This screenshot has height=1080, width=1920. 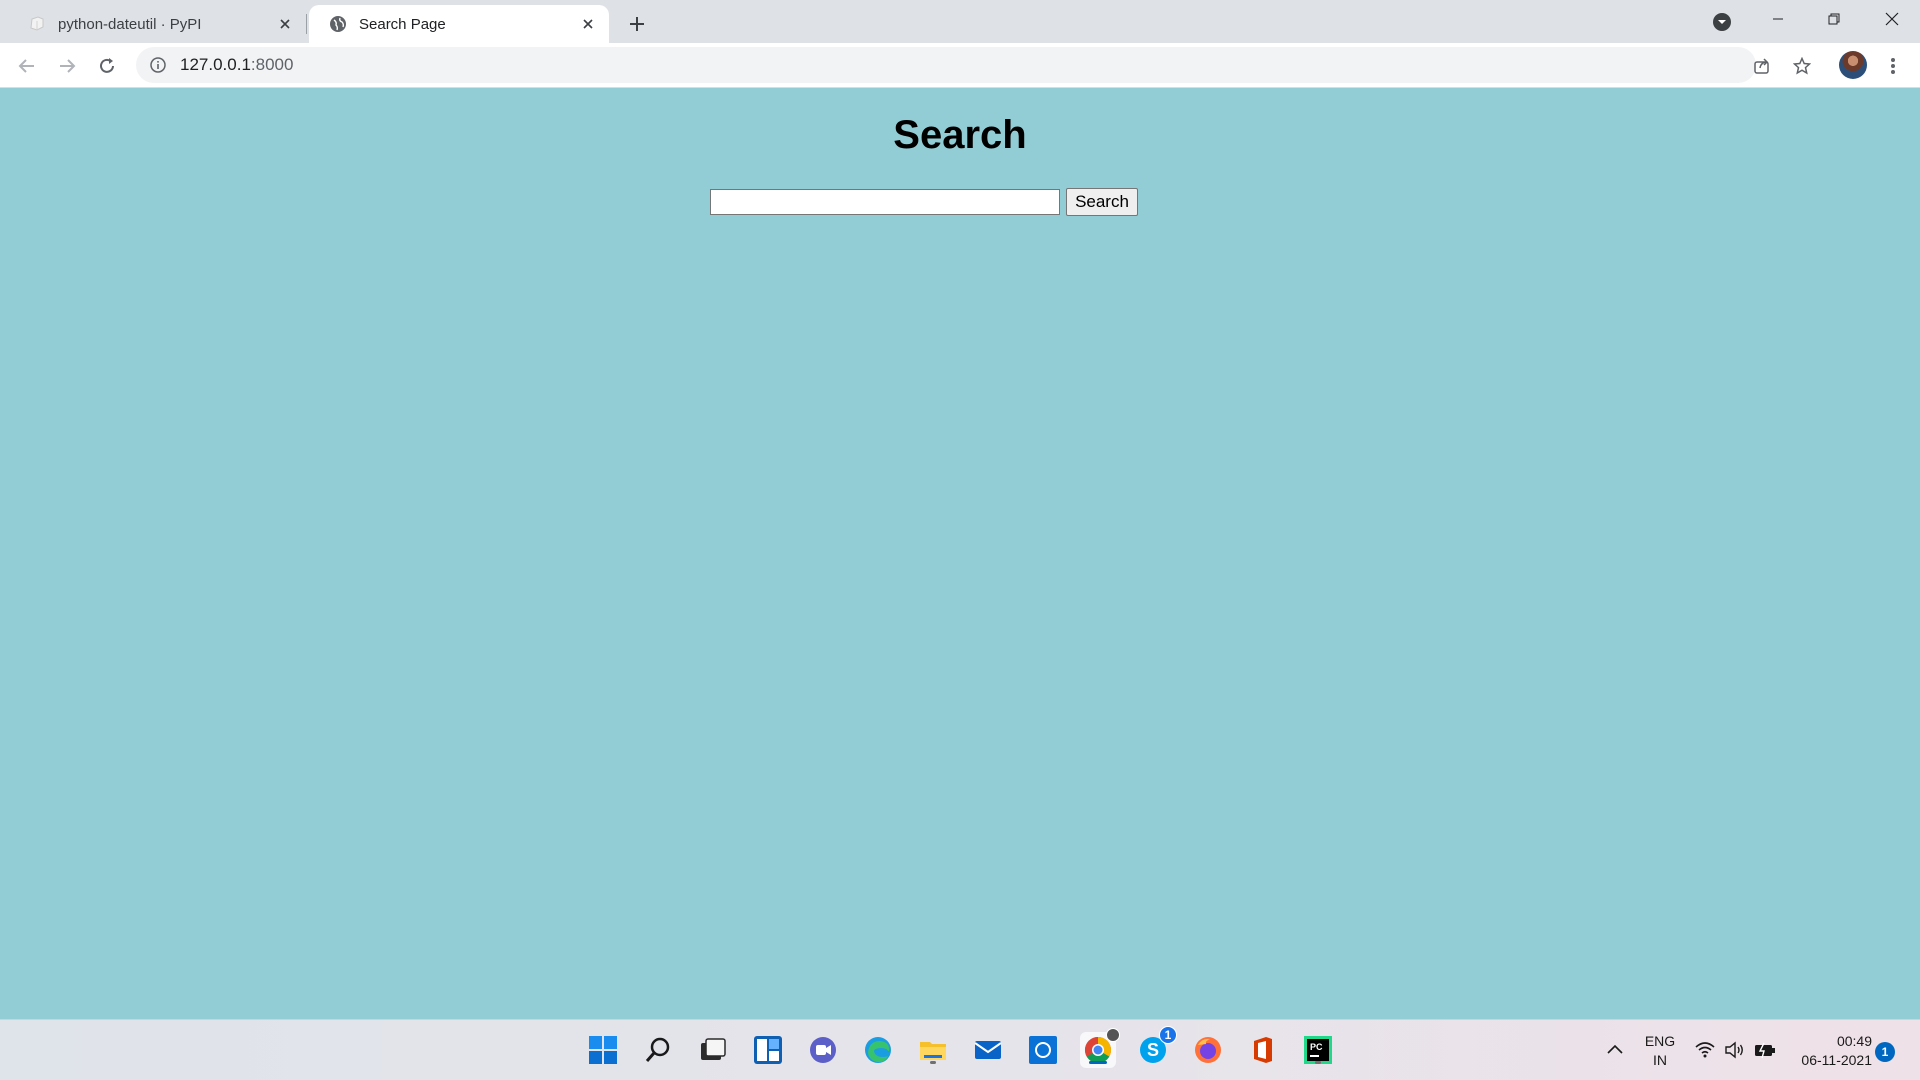 What do you see at coordinates (402, 24) in the screenshot?
I see `tab-title: Search Page` at bounding box center [402, 24].